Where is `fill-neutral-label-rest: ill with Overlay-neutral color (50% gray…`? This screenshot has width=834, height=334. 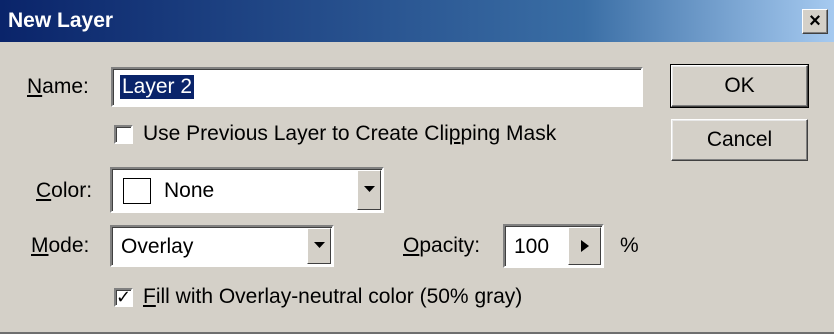 fill-neutral-label-rest: ill with Overlay-neutral color (50% gray… is located at coordinates (339, 296).